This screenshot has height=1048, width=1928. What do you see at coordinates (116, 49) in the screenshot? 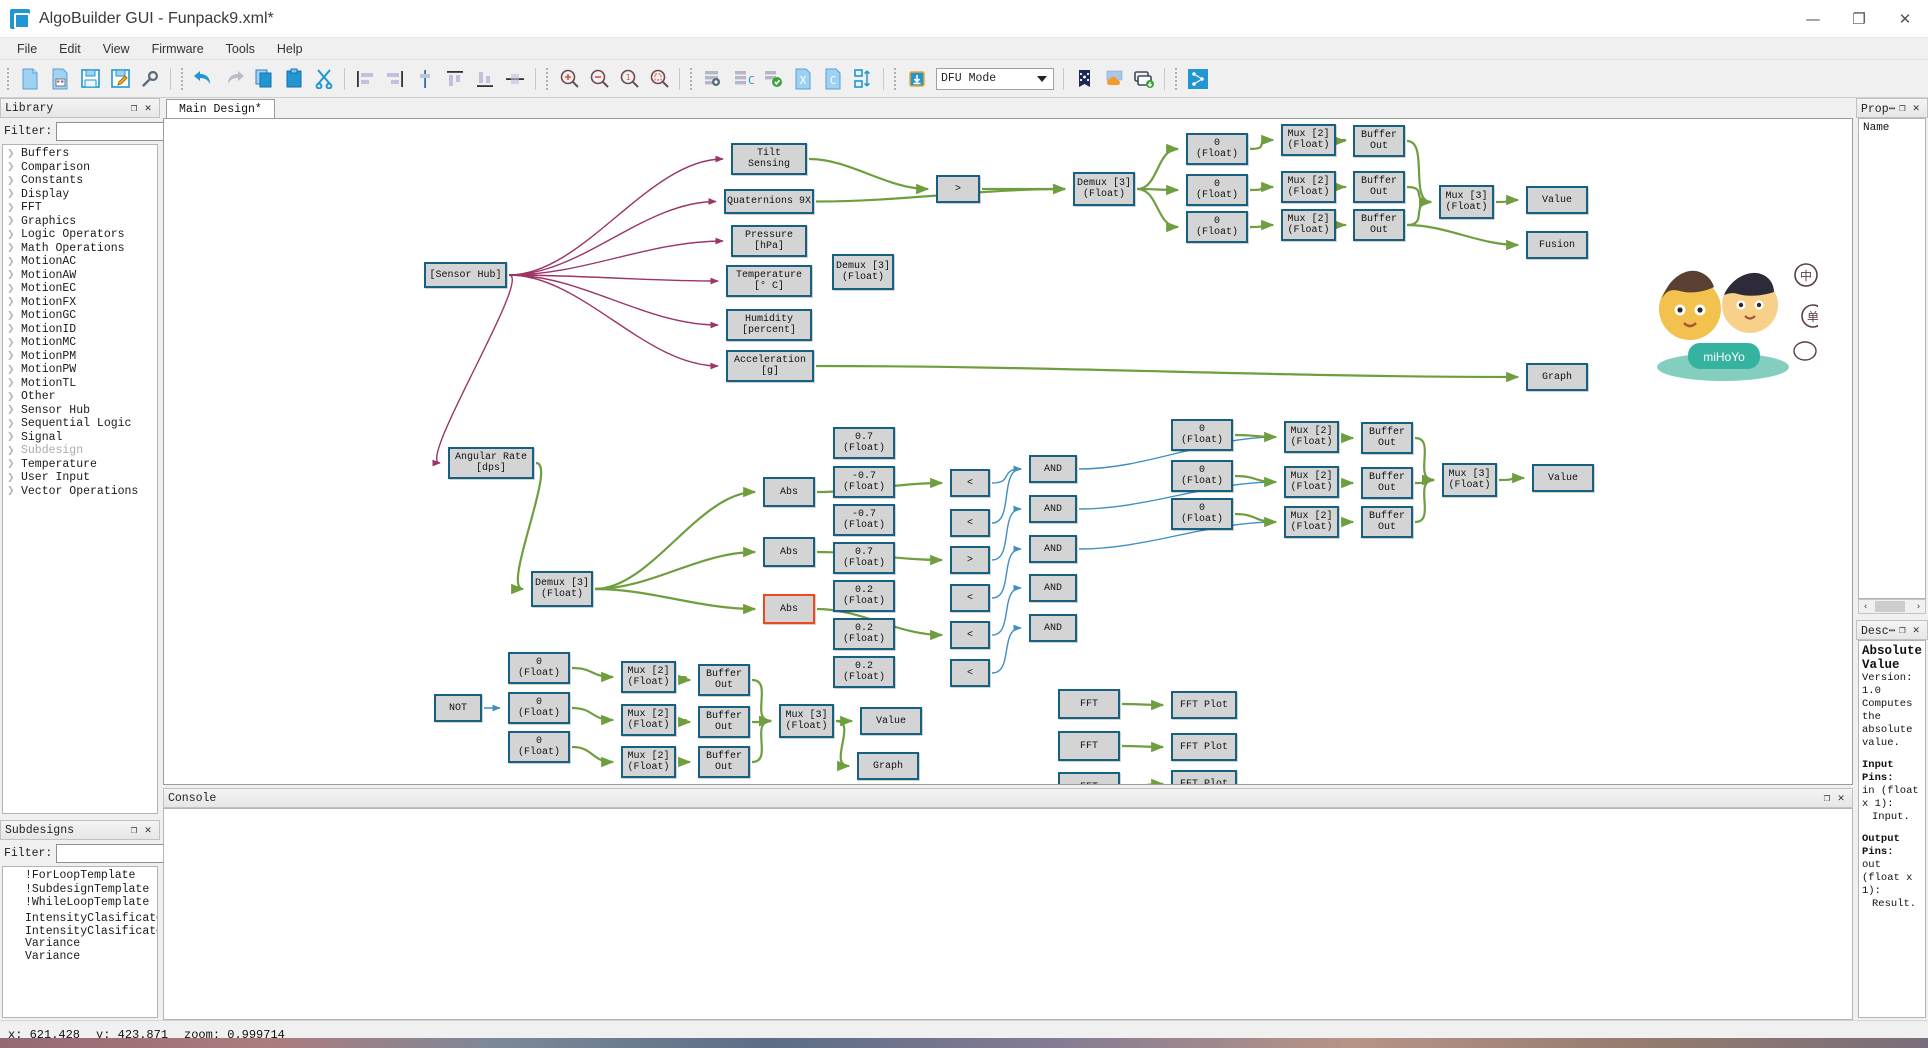
I see `menu-view: View` at bounding box center [116, 49].